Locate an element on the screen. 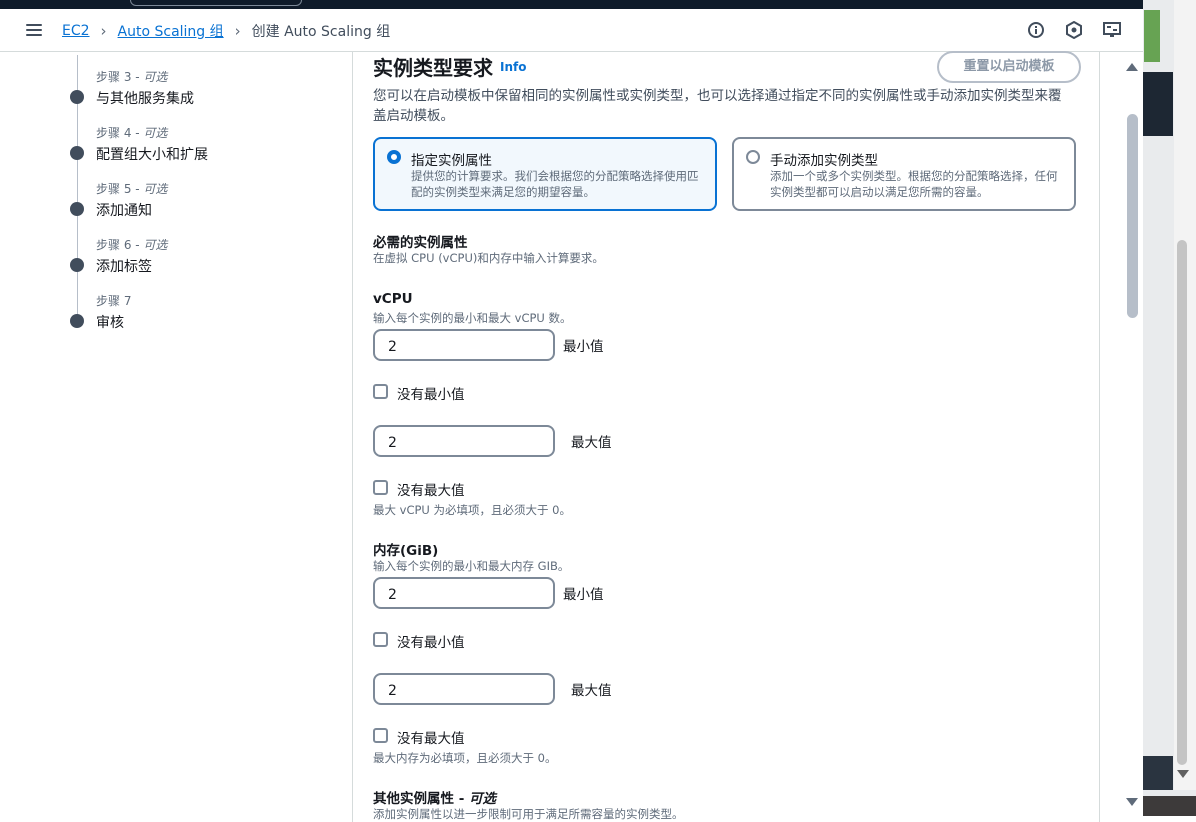 This screenshot has height=822, width=1196. step-label: 步骤 5 is located at coordinates (114, 189).